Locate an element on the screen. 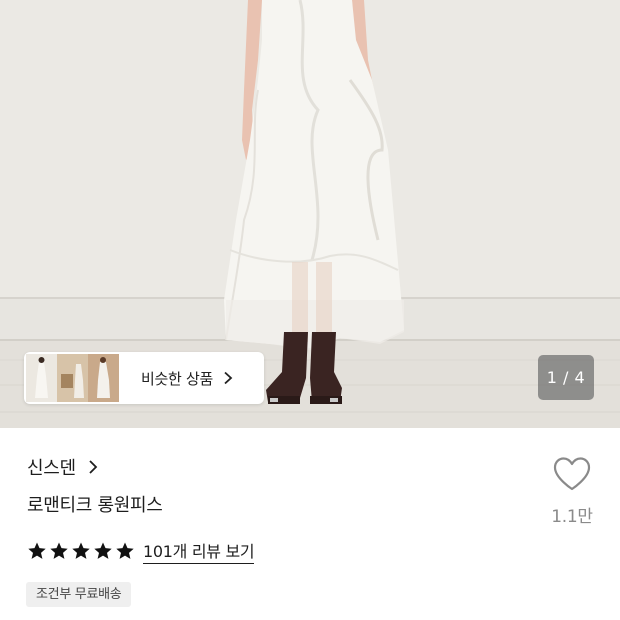 This screenshot has width=620, height=620. similar-thumbnails is located at coordinates (72, 378).